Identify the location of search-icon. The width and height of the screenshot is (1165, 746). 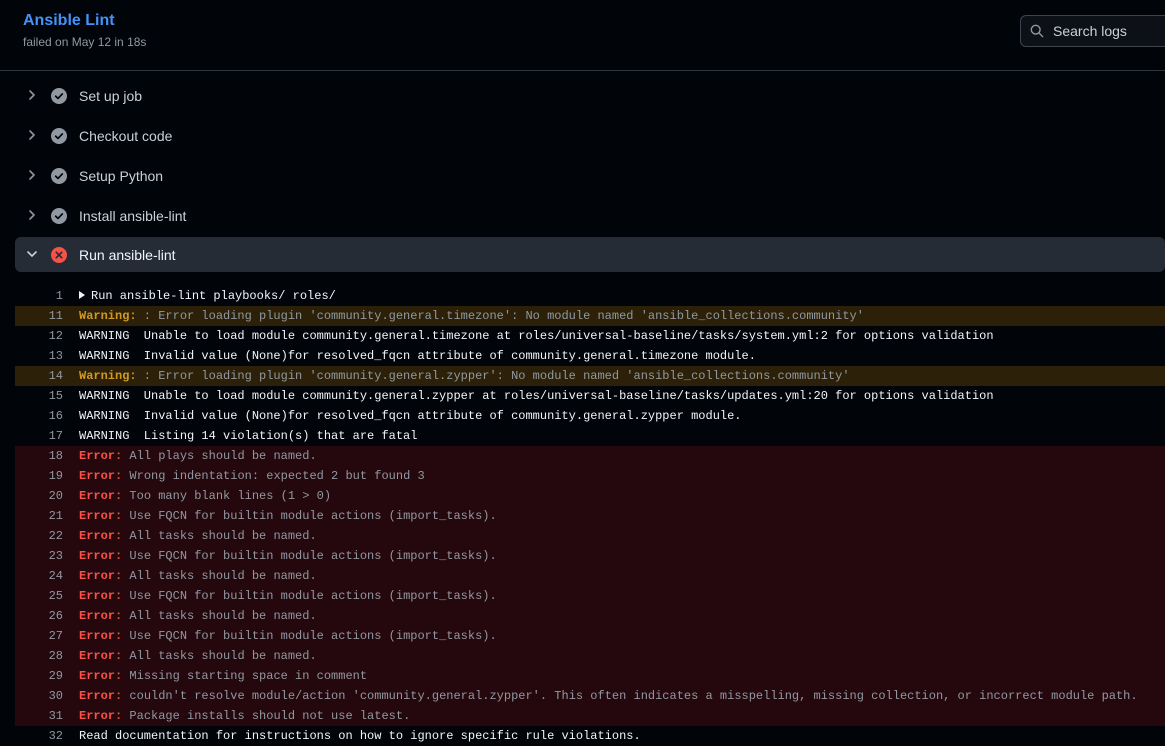
(1037, 31).